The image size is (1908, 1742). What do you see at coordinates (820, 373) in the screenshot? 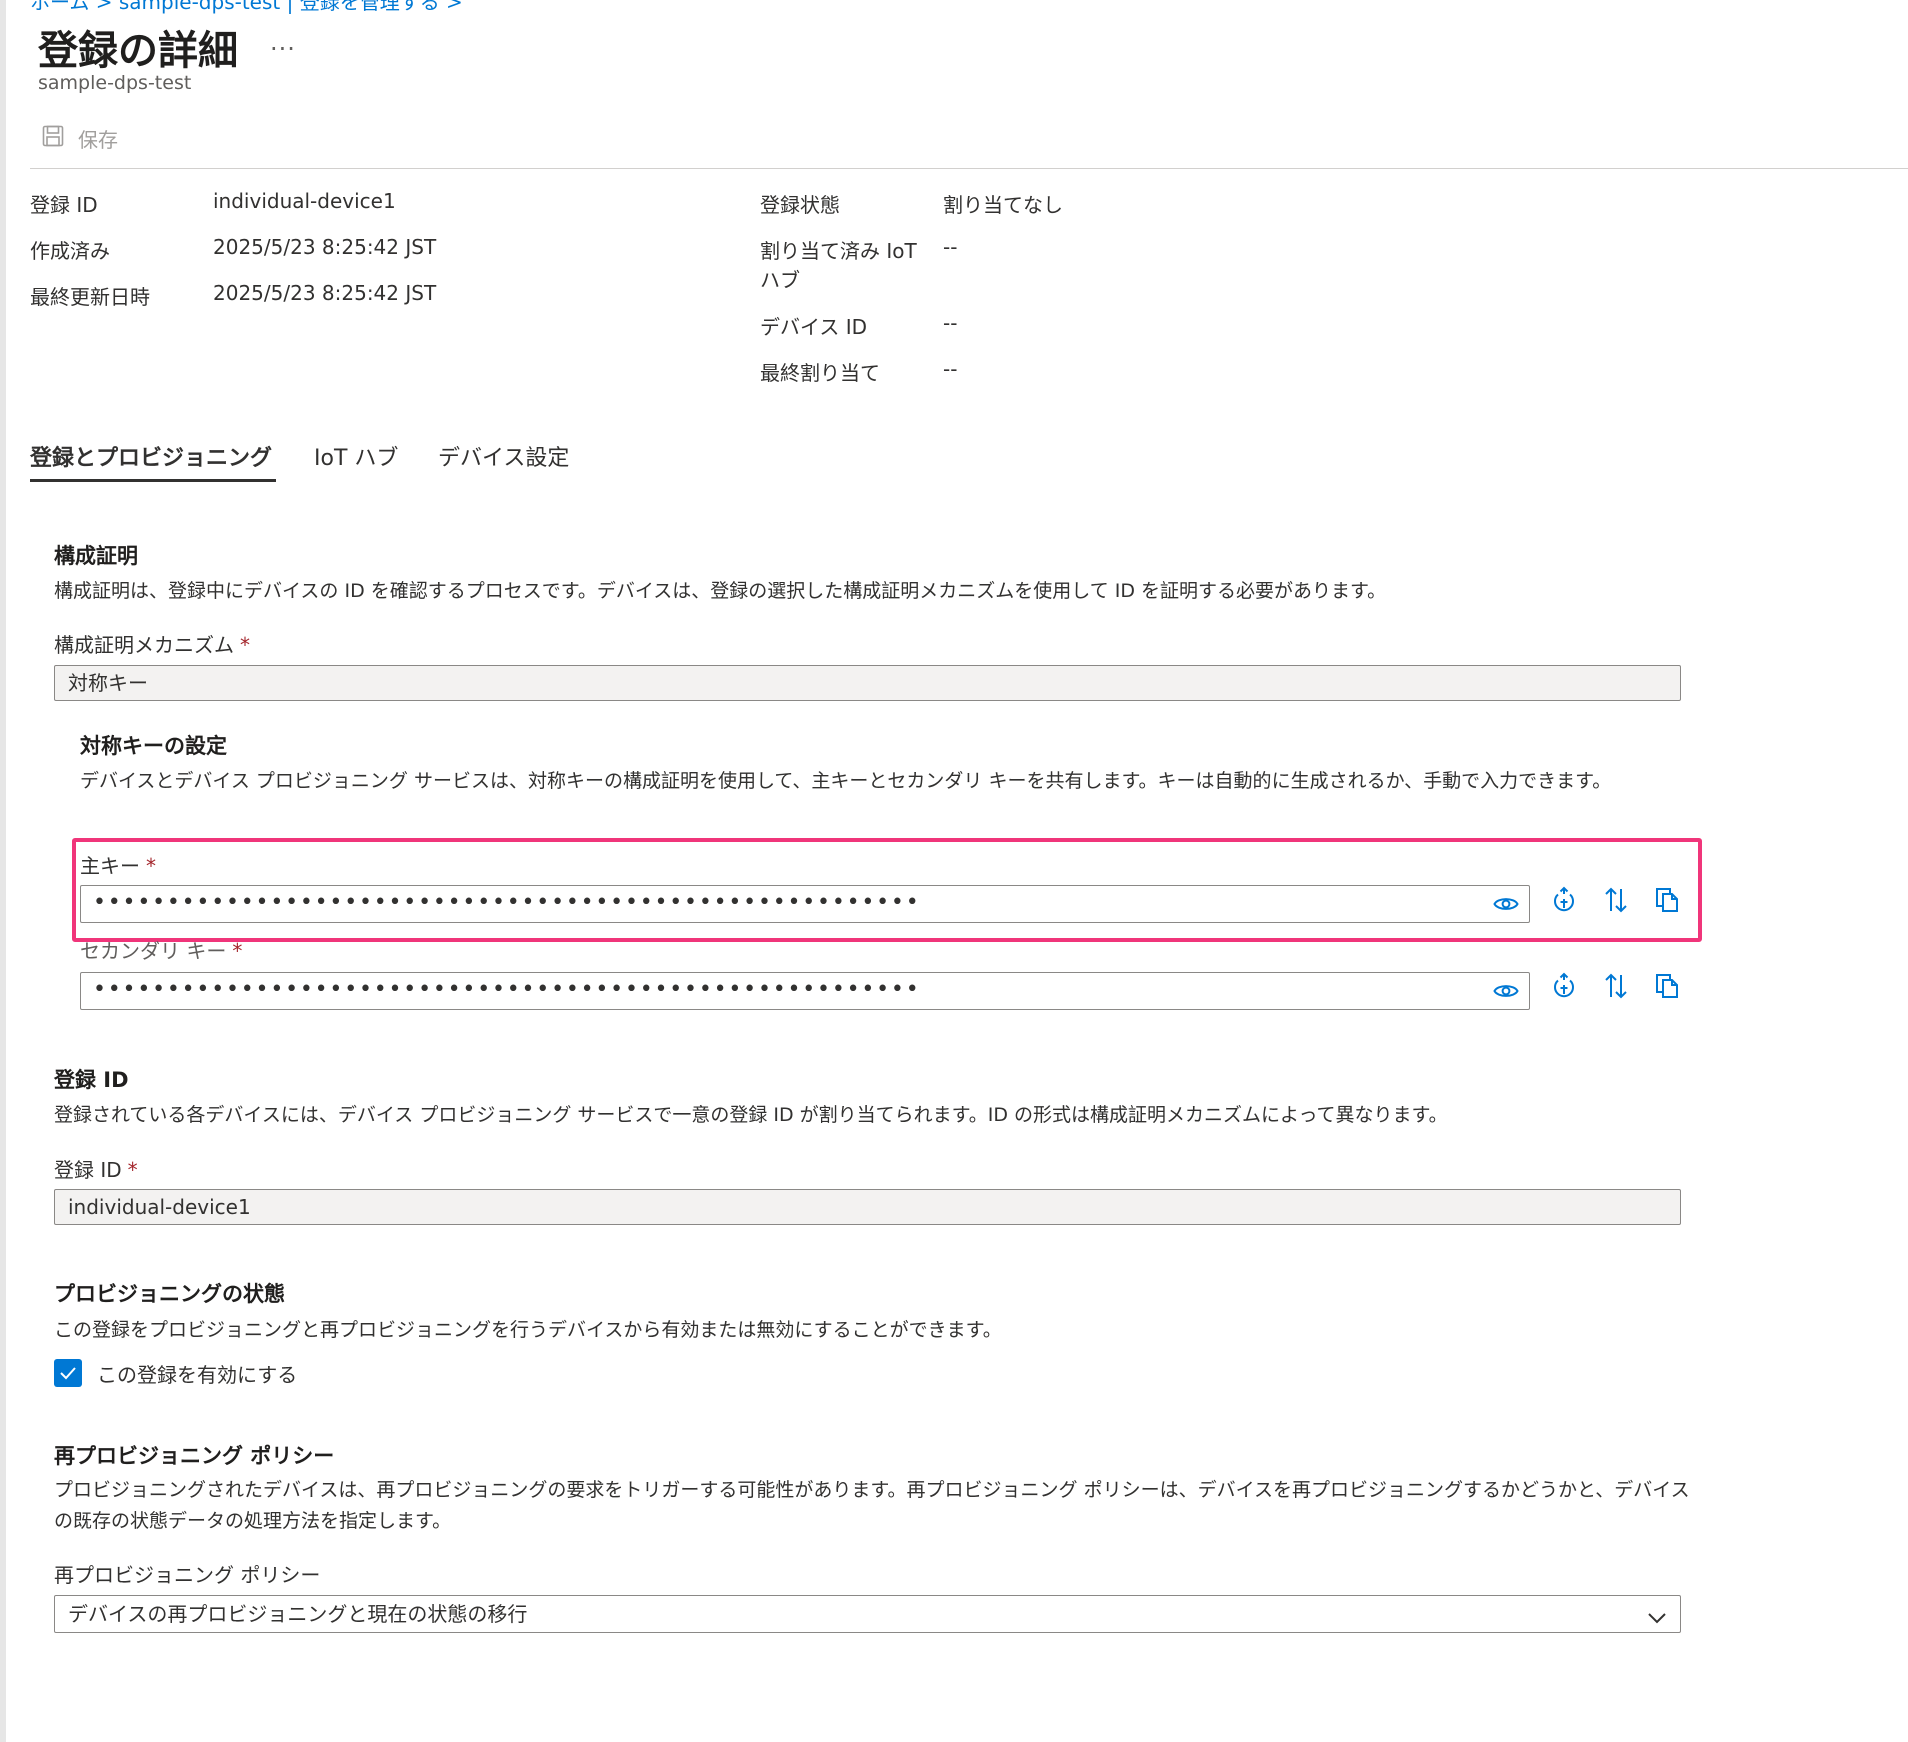
I see `essentials-label-last-assigned: 最終割り当て` at bounding box center [820, 373].